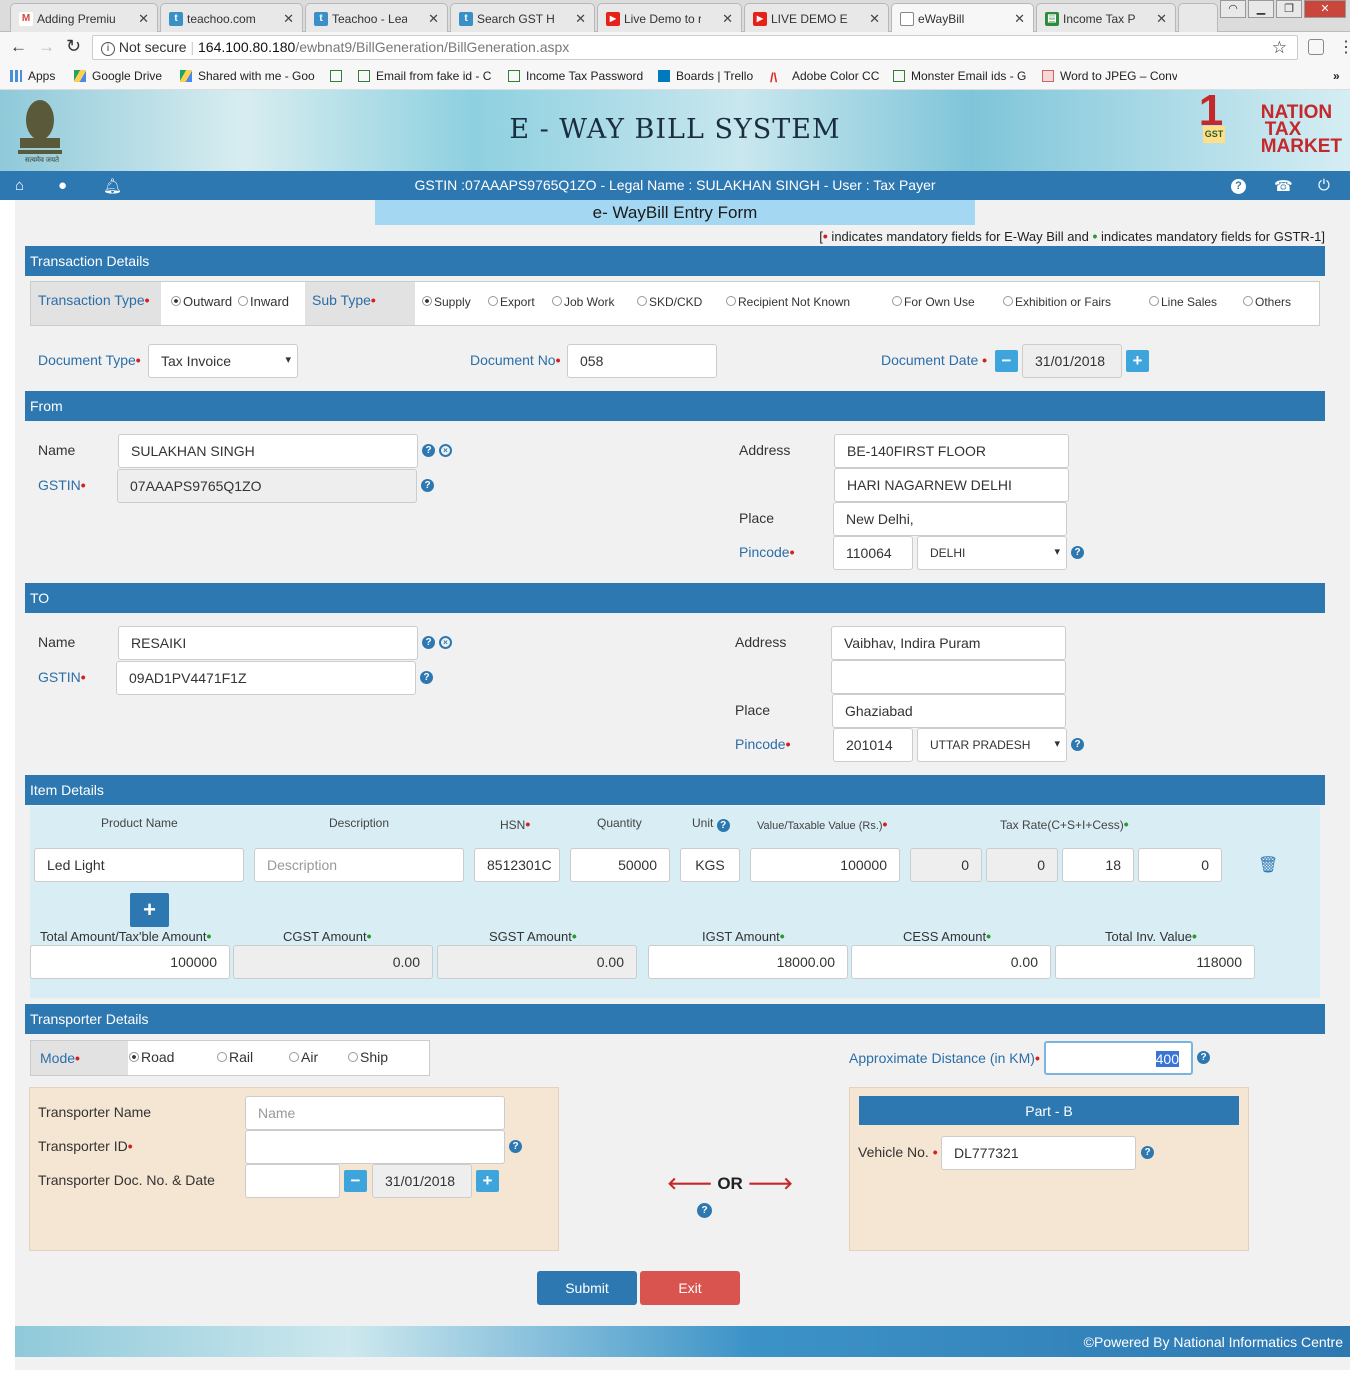  I want to click on extension-icon, so click(1316, 47).